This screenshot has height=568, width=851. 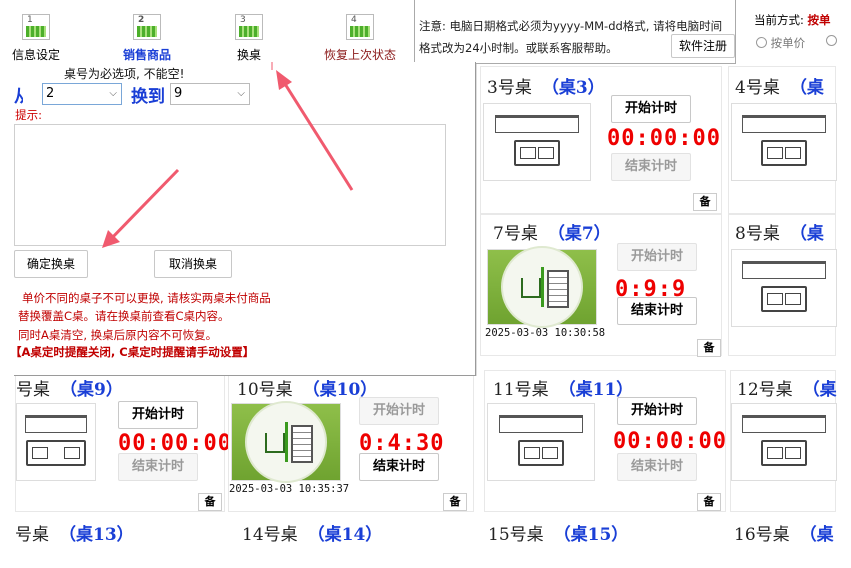 I want to click on arrow-to-confirm-button, so click(x=141, y=208).